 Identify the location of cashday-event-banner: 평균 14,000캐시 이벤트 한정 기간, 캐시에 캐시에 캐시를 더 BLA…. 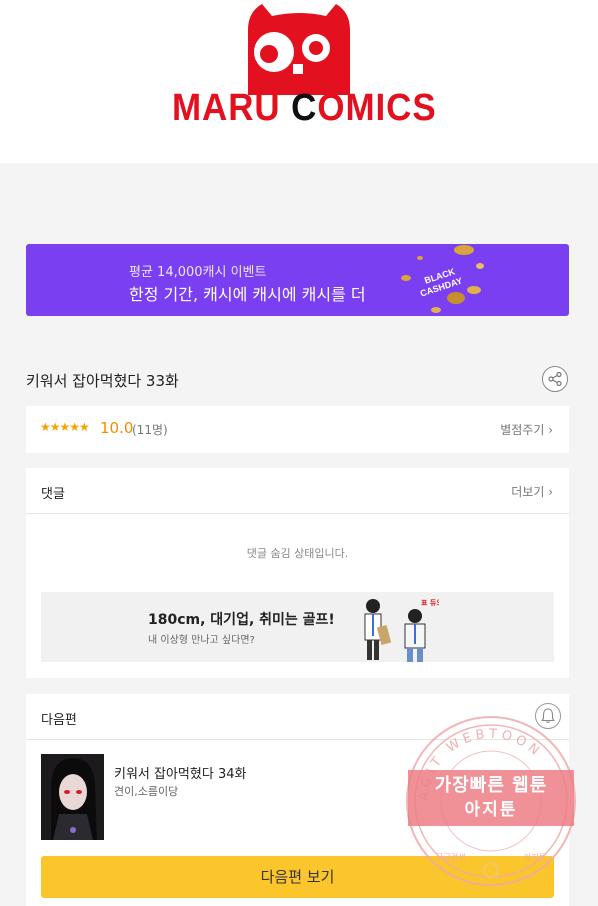
(297, 280).